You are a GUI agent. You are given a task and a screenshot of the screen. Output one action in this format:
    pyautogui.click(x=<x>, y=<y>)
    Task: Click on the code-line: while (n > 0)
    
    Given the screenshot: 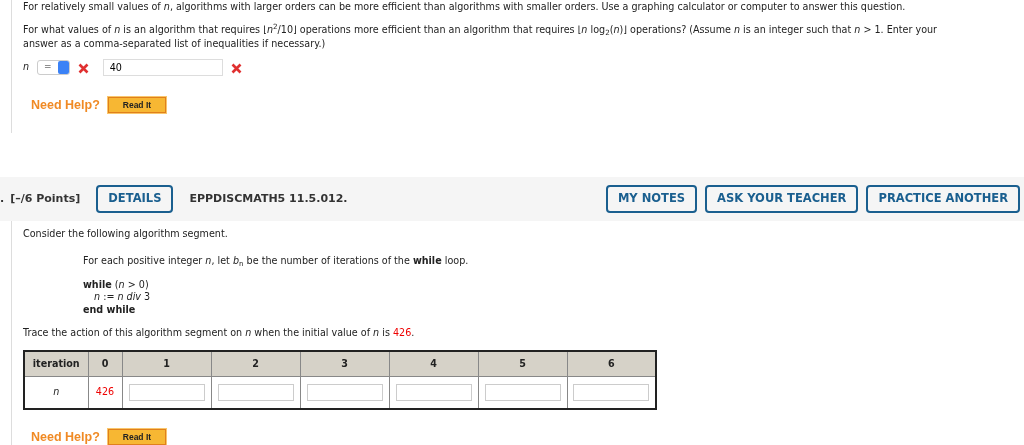 What is the action you would take?
    pyautogui.click(x=116, y=285)
    